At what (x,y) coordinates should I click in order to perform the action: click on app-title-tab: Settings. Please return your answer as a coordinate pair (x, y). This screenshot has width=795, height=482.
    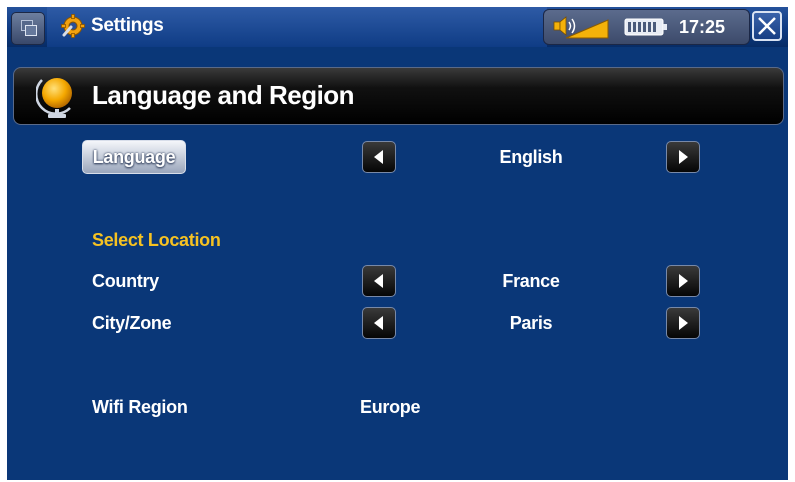
    Looking at the image, I should click on (297, 27).